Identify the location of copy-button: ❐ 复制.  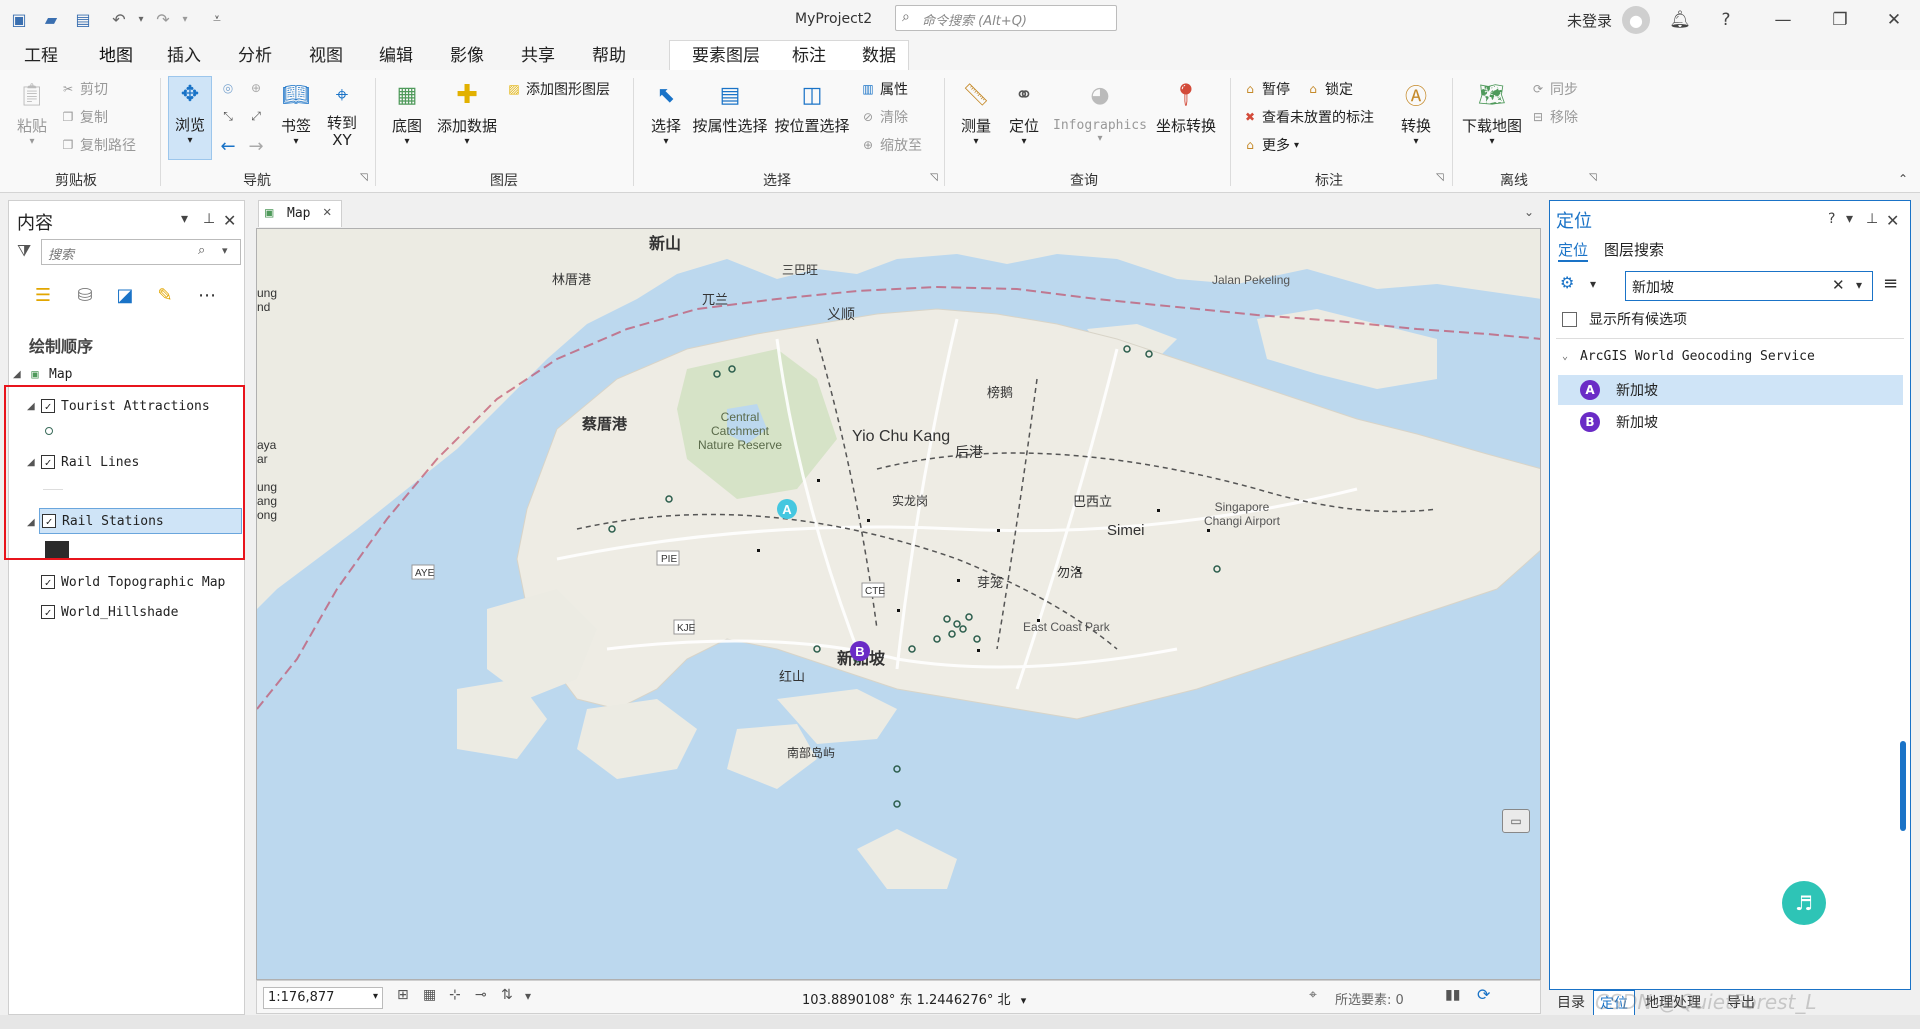
(84, 117).